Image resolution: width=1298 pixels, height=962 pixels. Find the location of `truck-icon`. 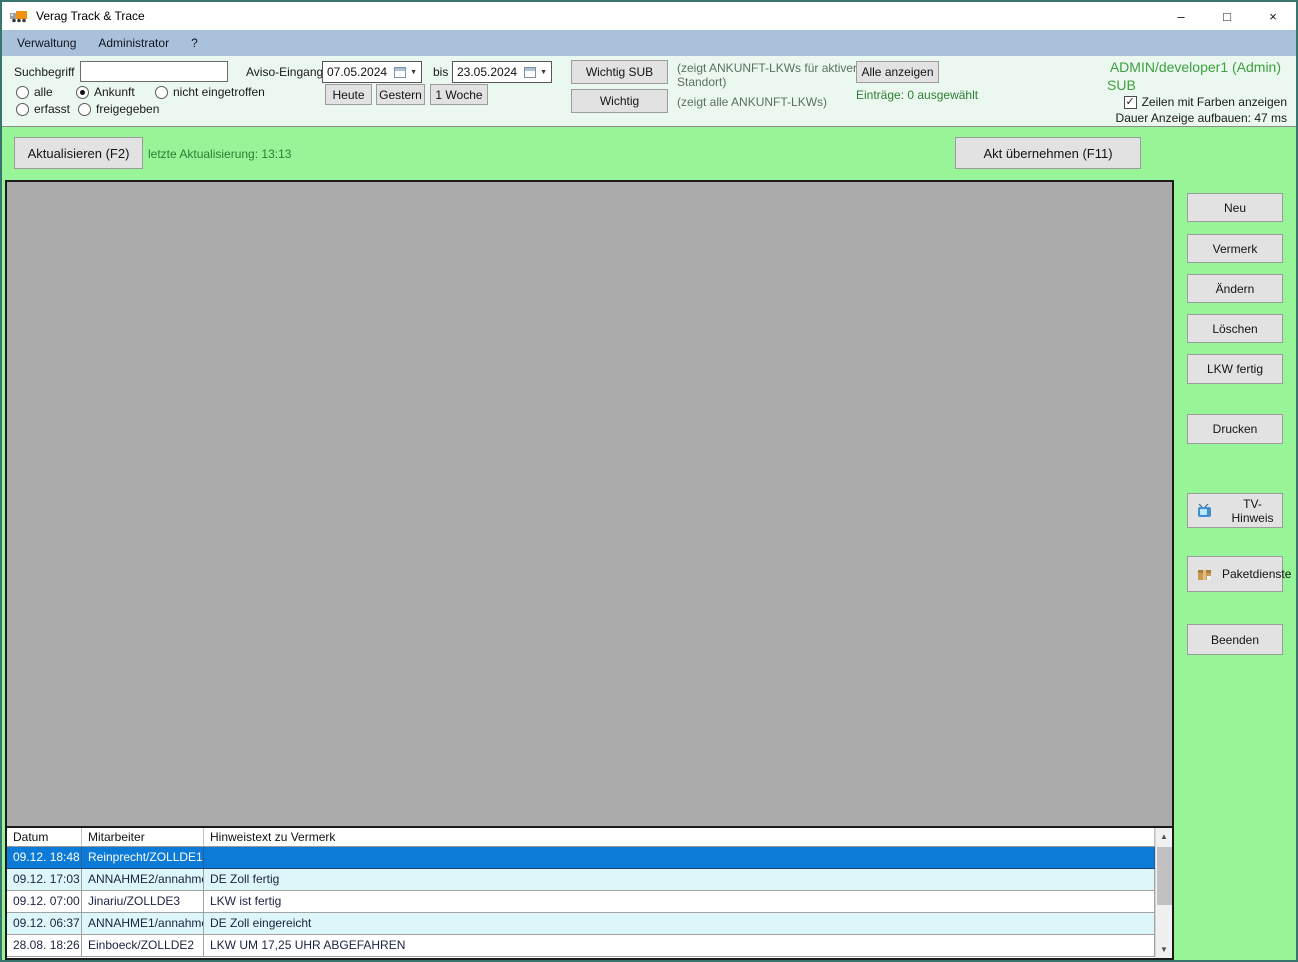

truck-icon is located at coordinates (19, 16).